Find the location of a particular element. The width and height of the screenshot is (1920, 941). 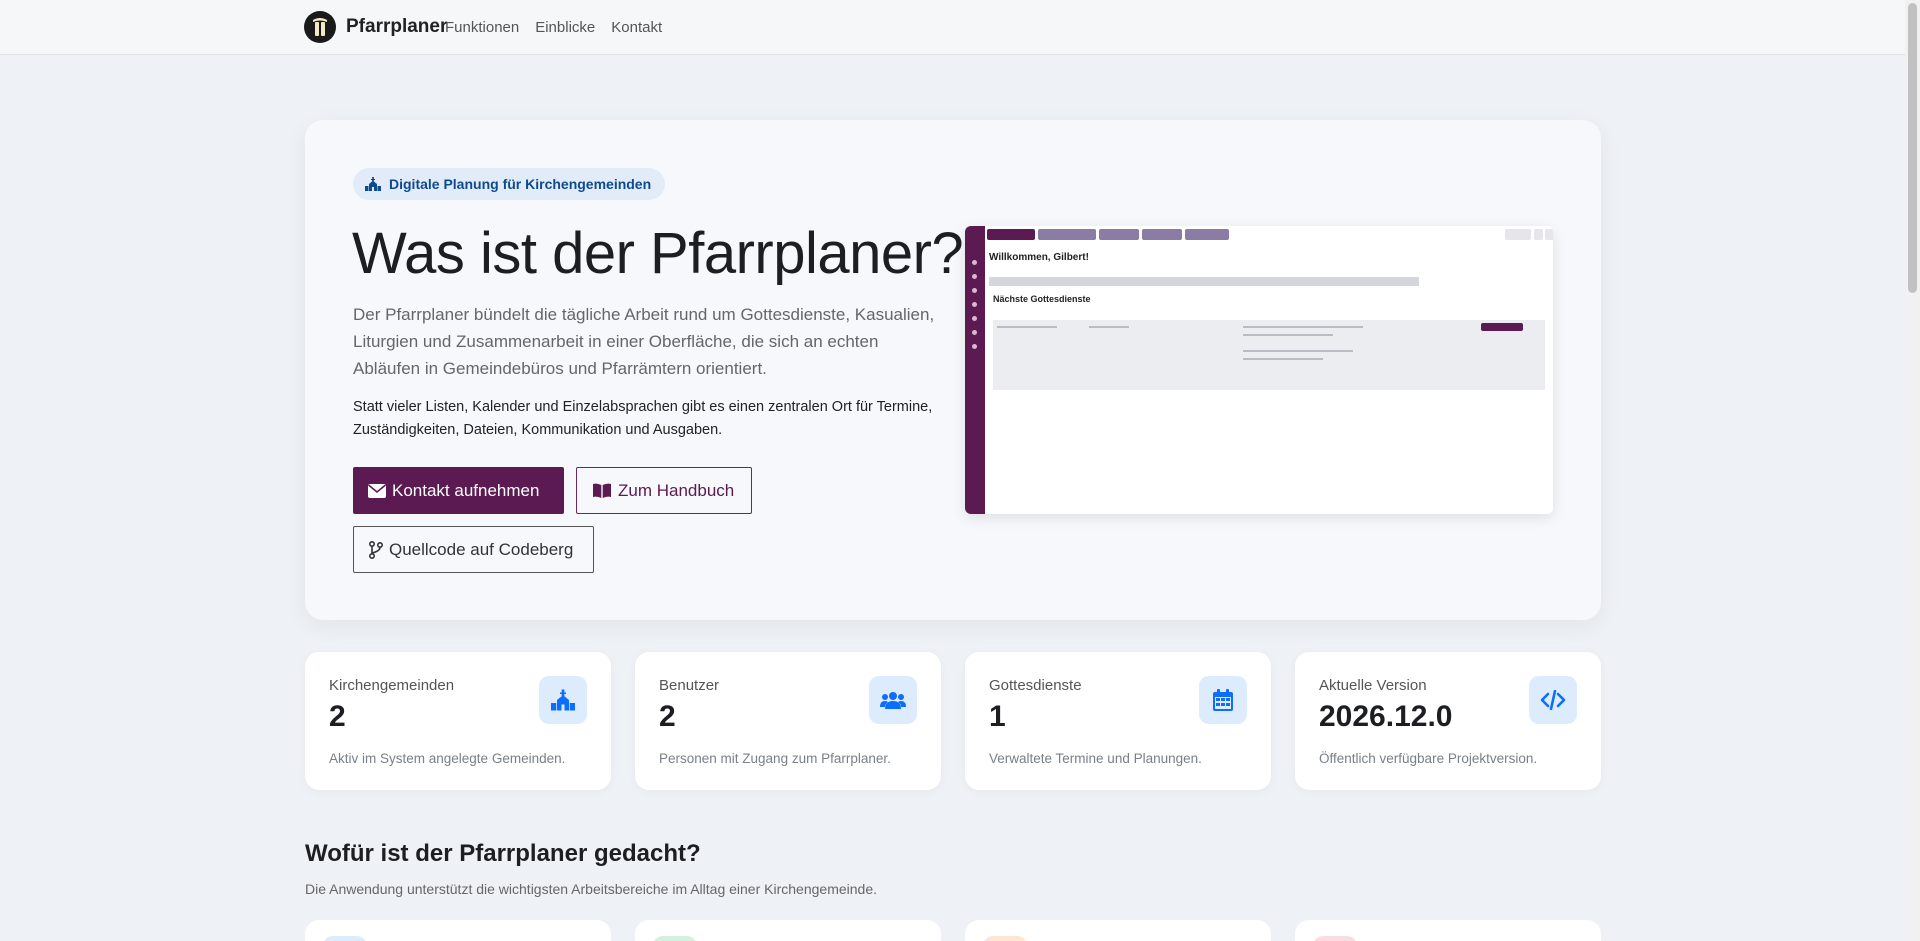

preview-tabs is located at coordinates (1204, 281).